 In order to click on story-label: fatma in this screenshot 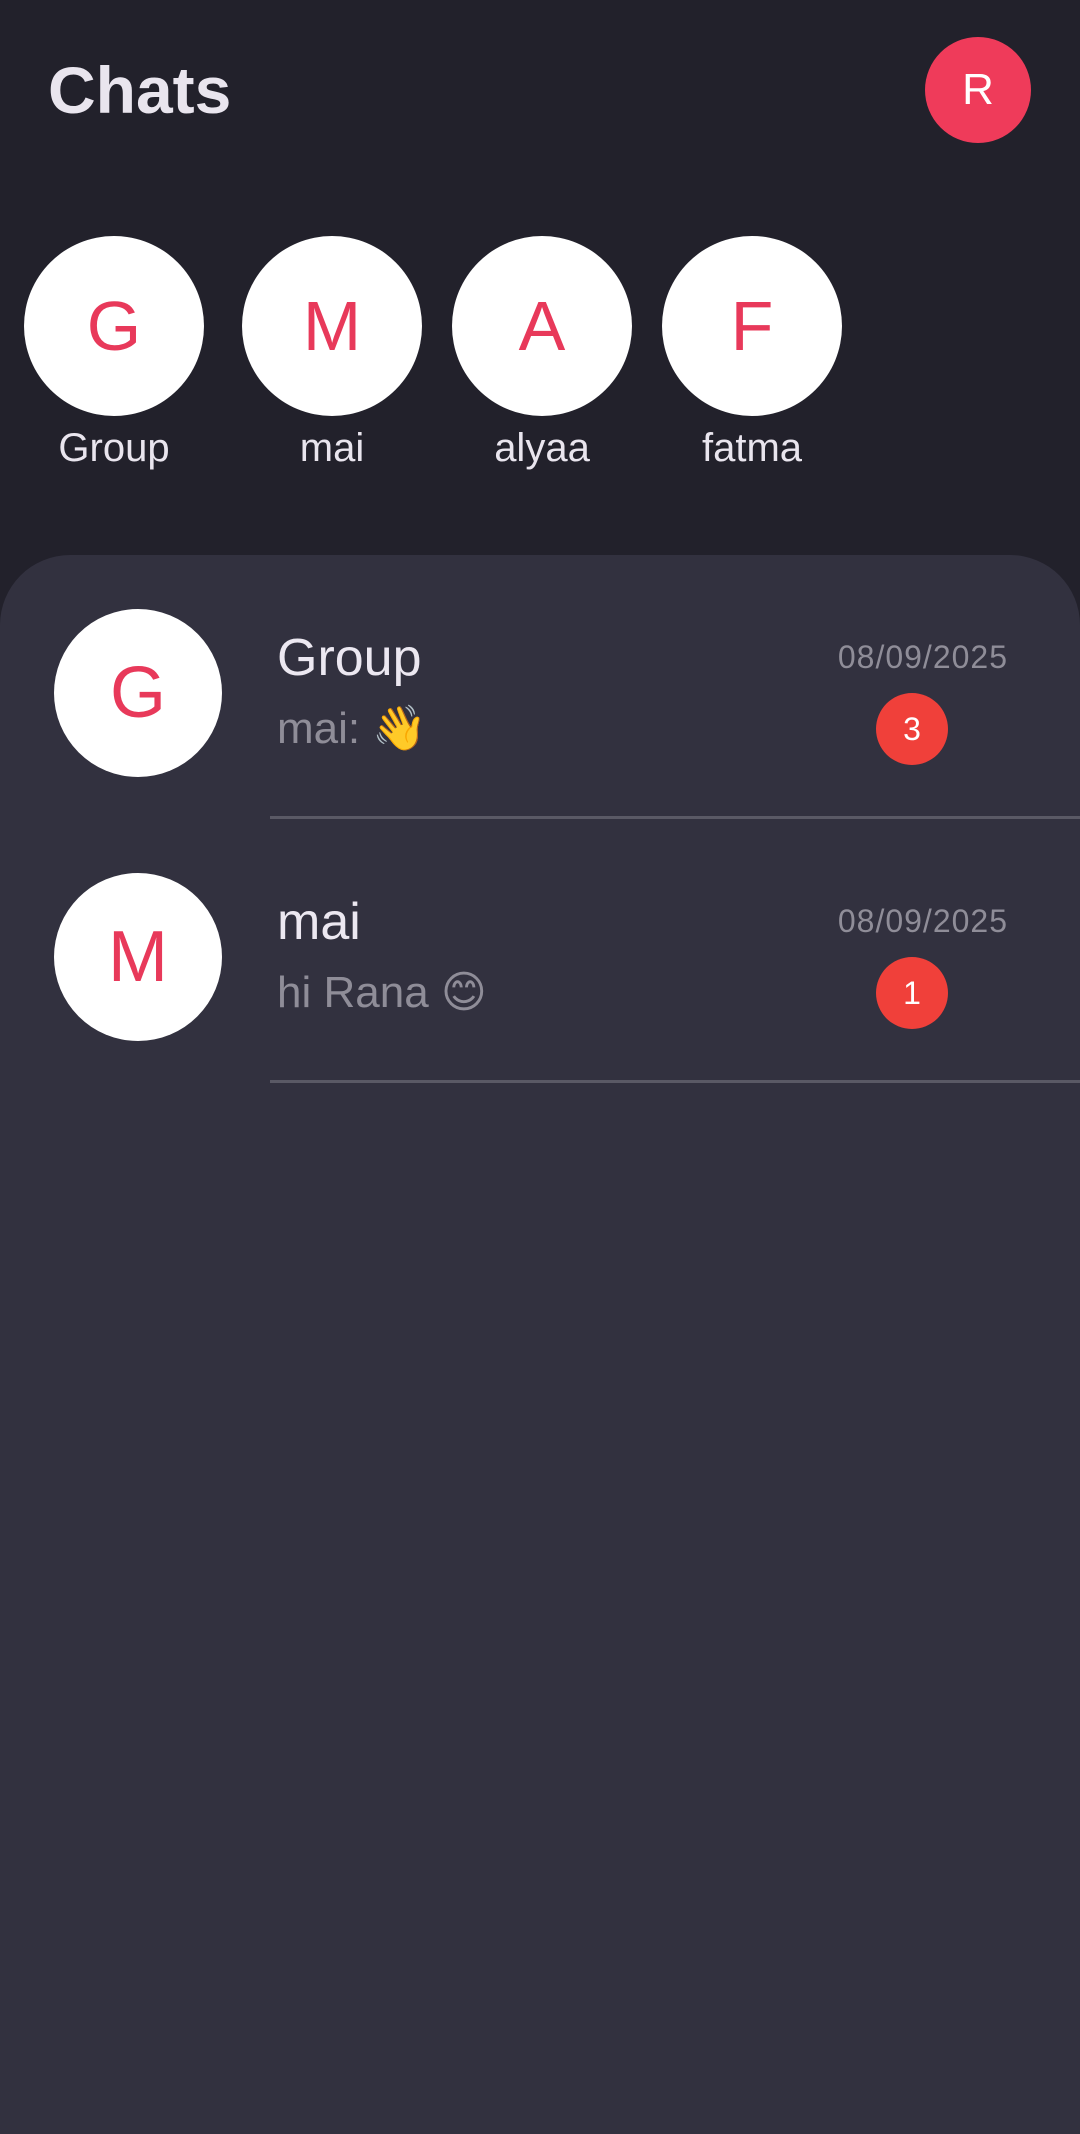, I will do `click(752, 448)`.